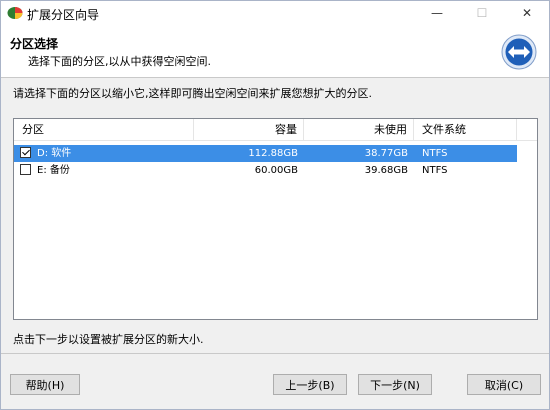 The height and width of the screenshot is (410, 550). Describe the element at coordinates (275, 51) in the screenshot. I see `wizard-header: 分区选择 选择下面的分区,以从中获得空闲空间.` at that location.